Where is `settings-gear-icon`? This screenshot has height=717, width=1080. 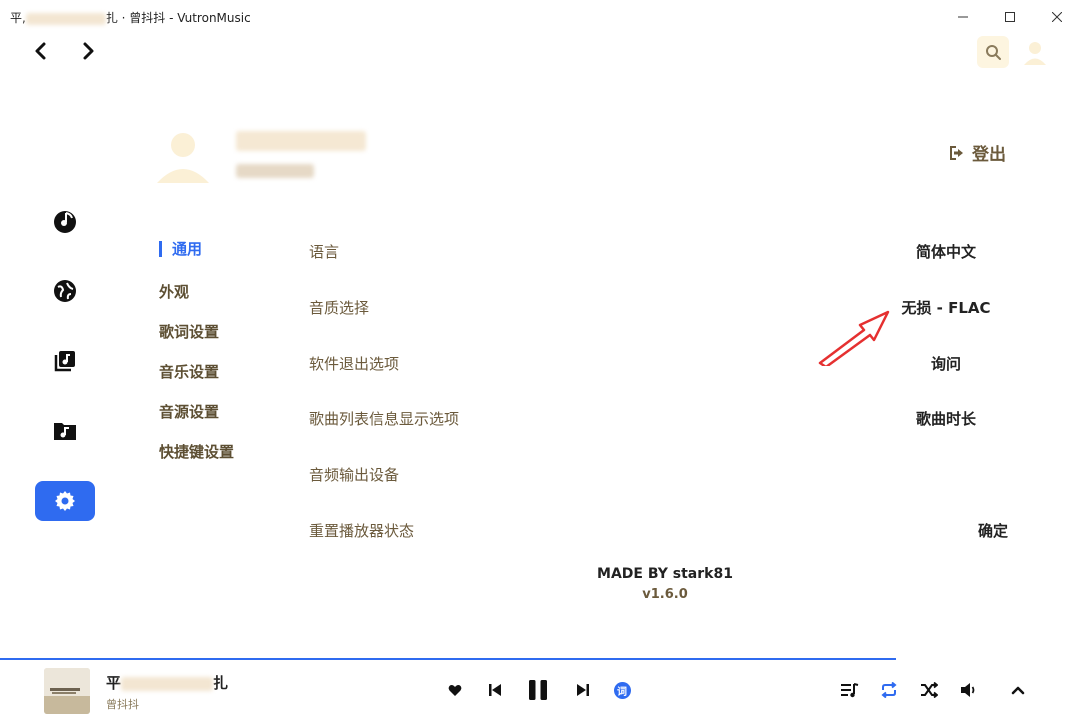
settings-gear-icon is located at coordinates (65, 501).